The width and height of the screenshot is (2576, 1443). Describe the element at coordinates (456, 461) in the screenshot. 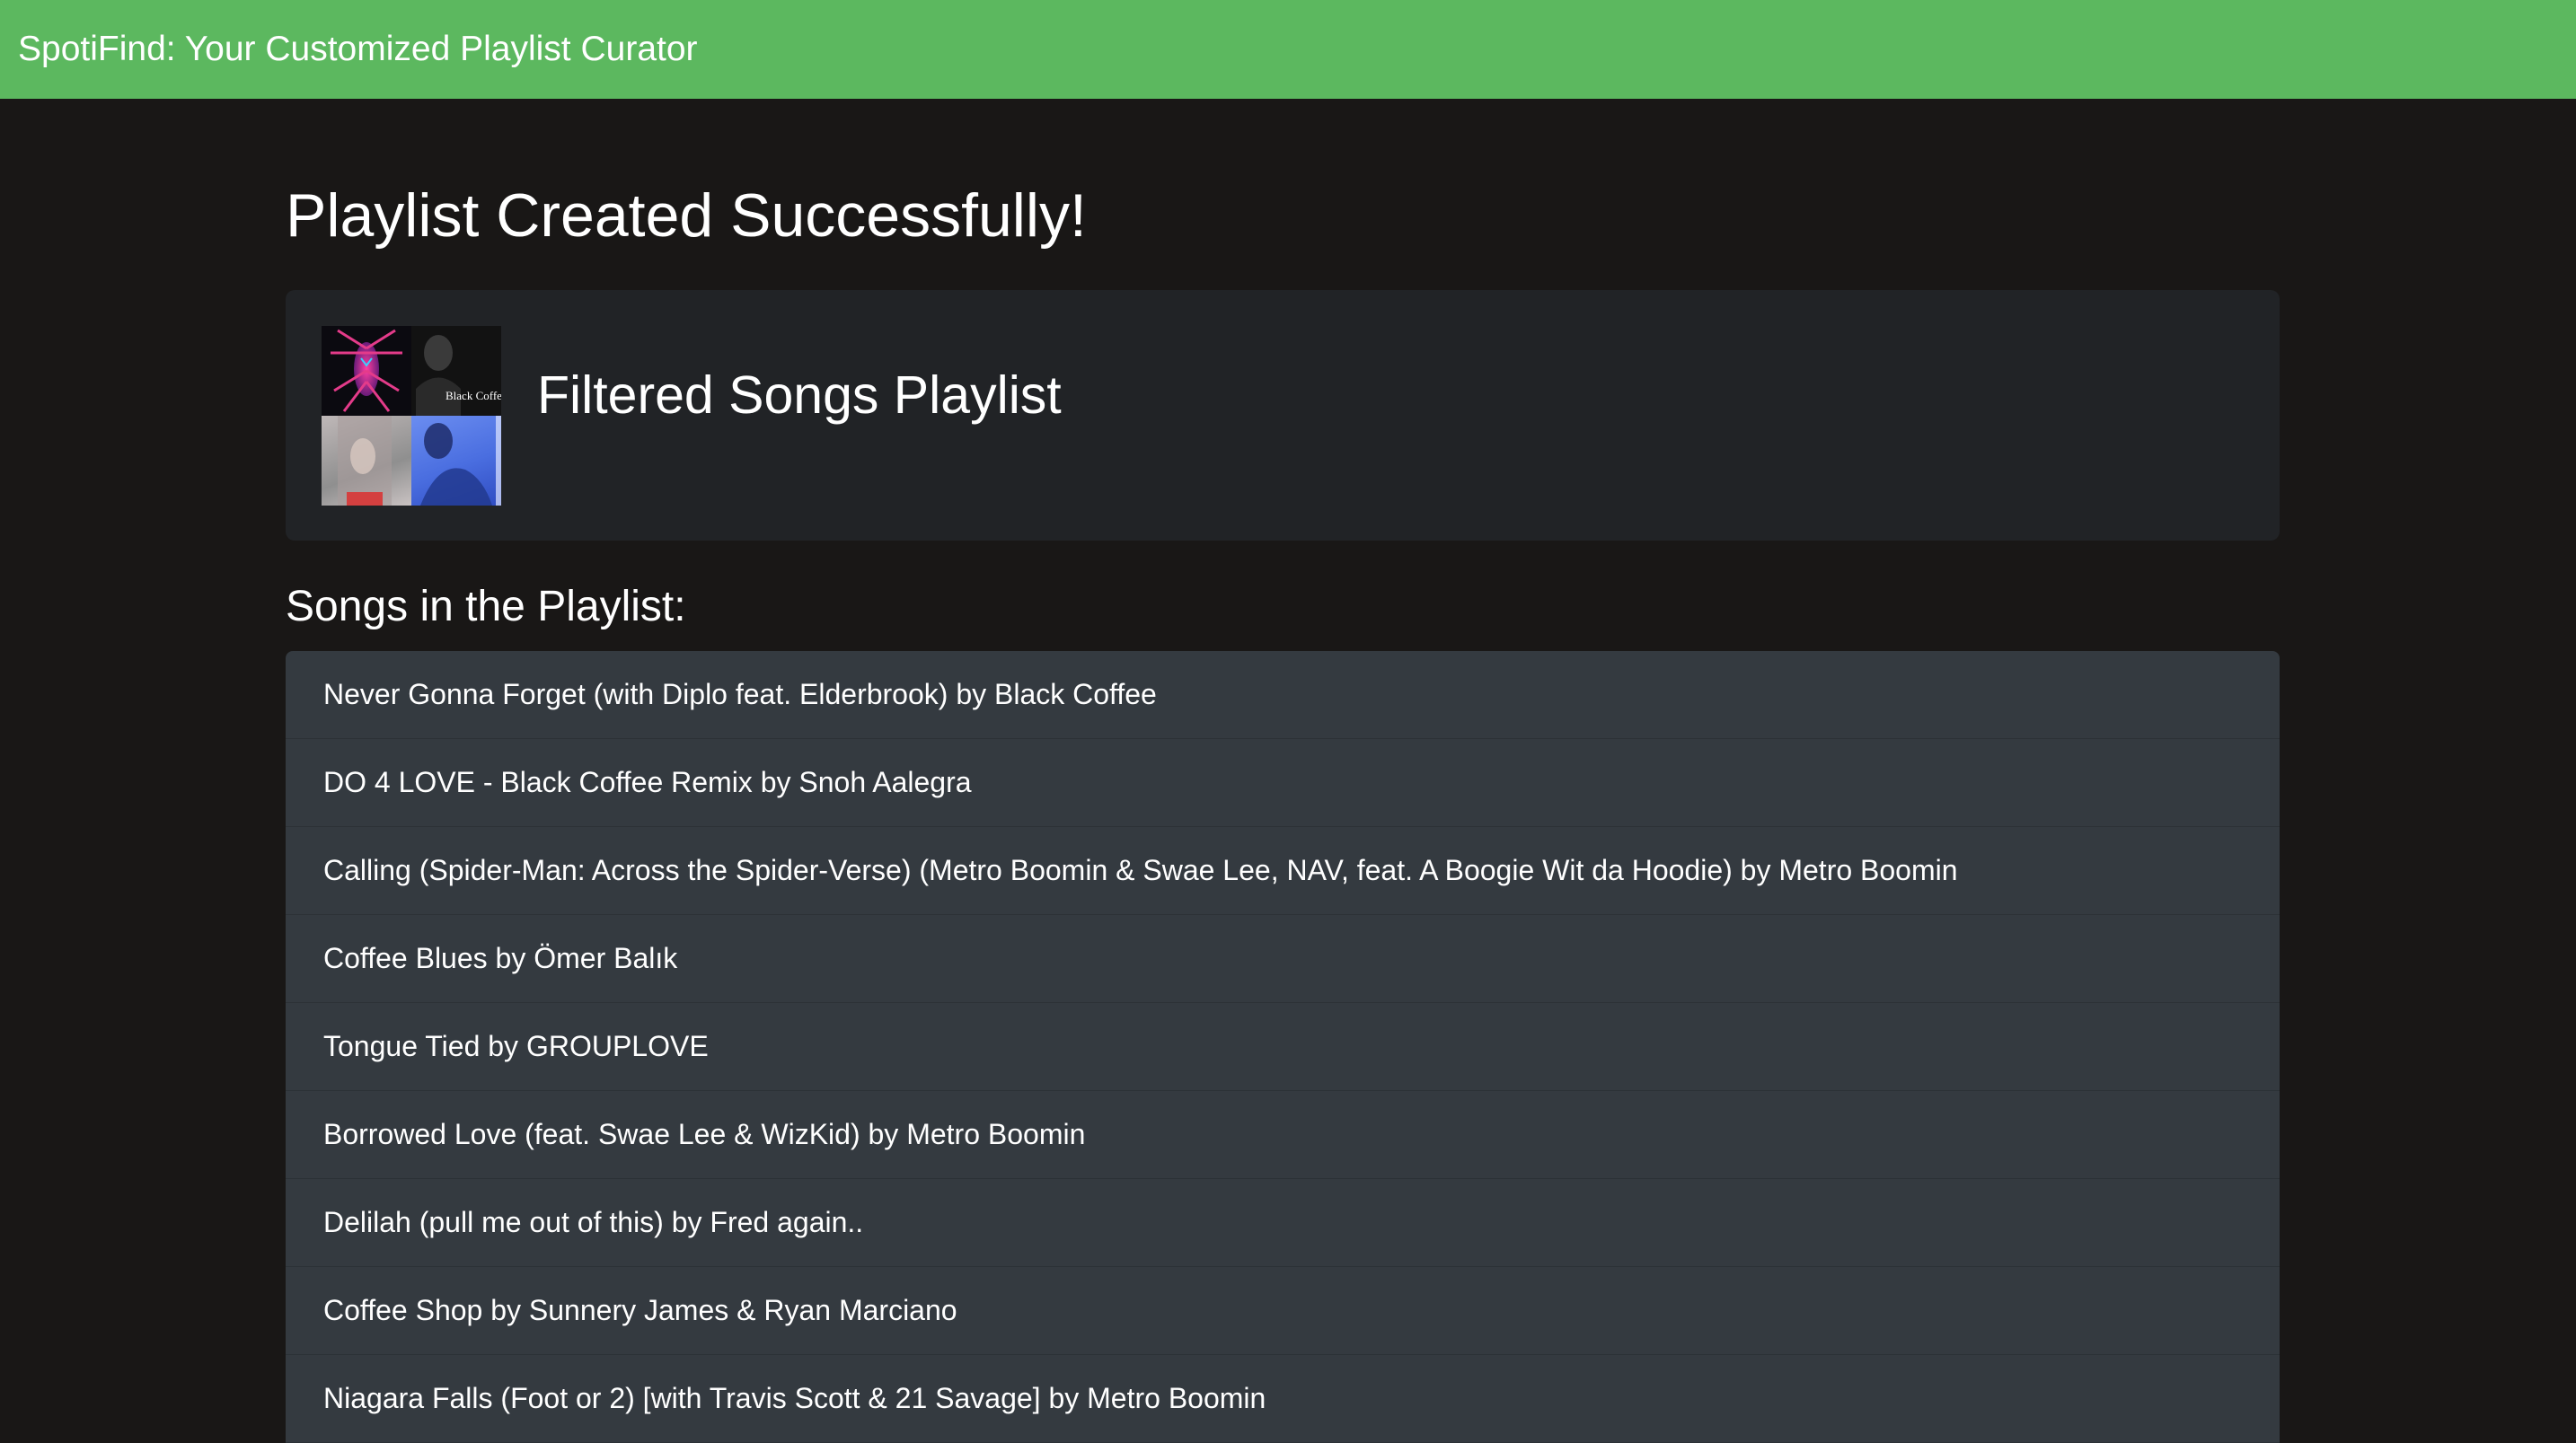

I see `cover-tile-portrait` at that location.